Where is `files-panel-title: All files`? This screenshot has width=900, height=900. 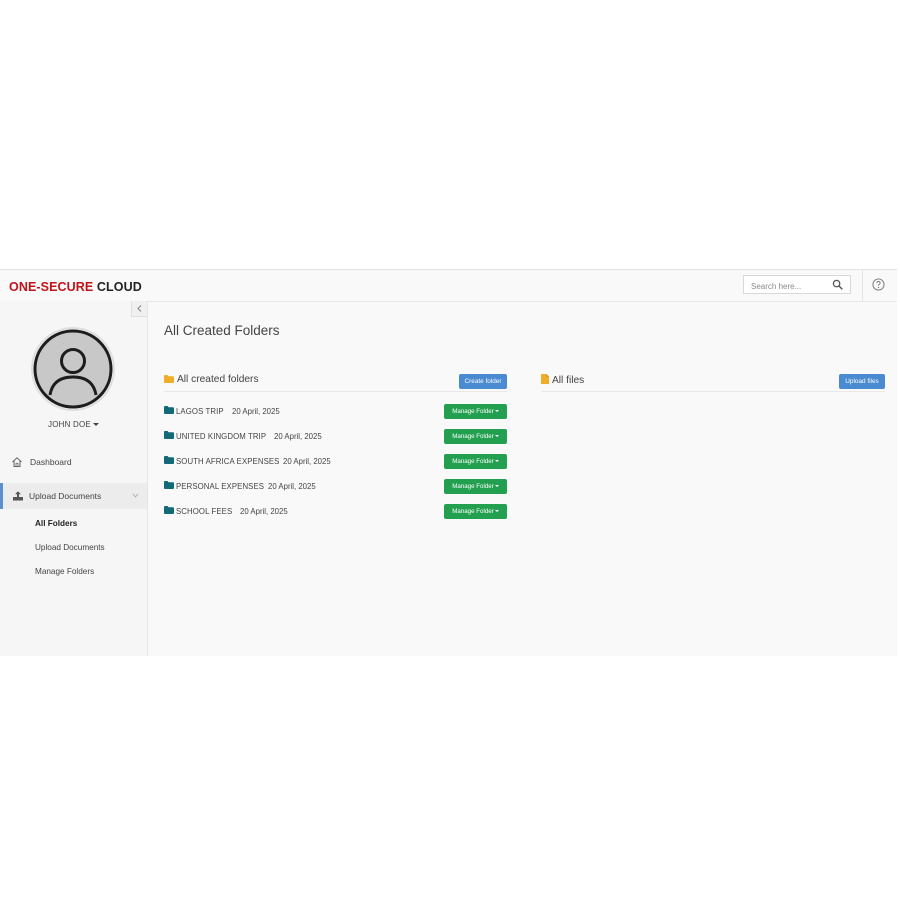
files-panel-title: All files is located at coordinates (562, 380).